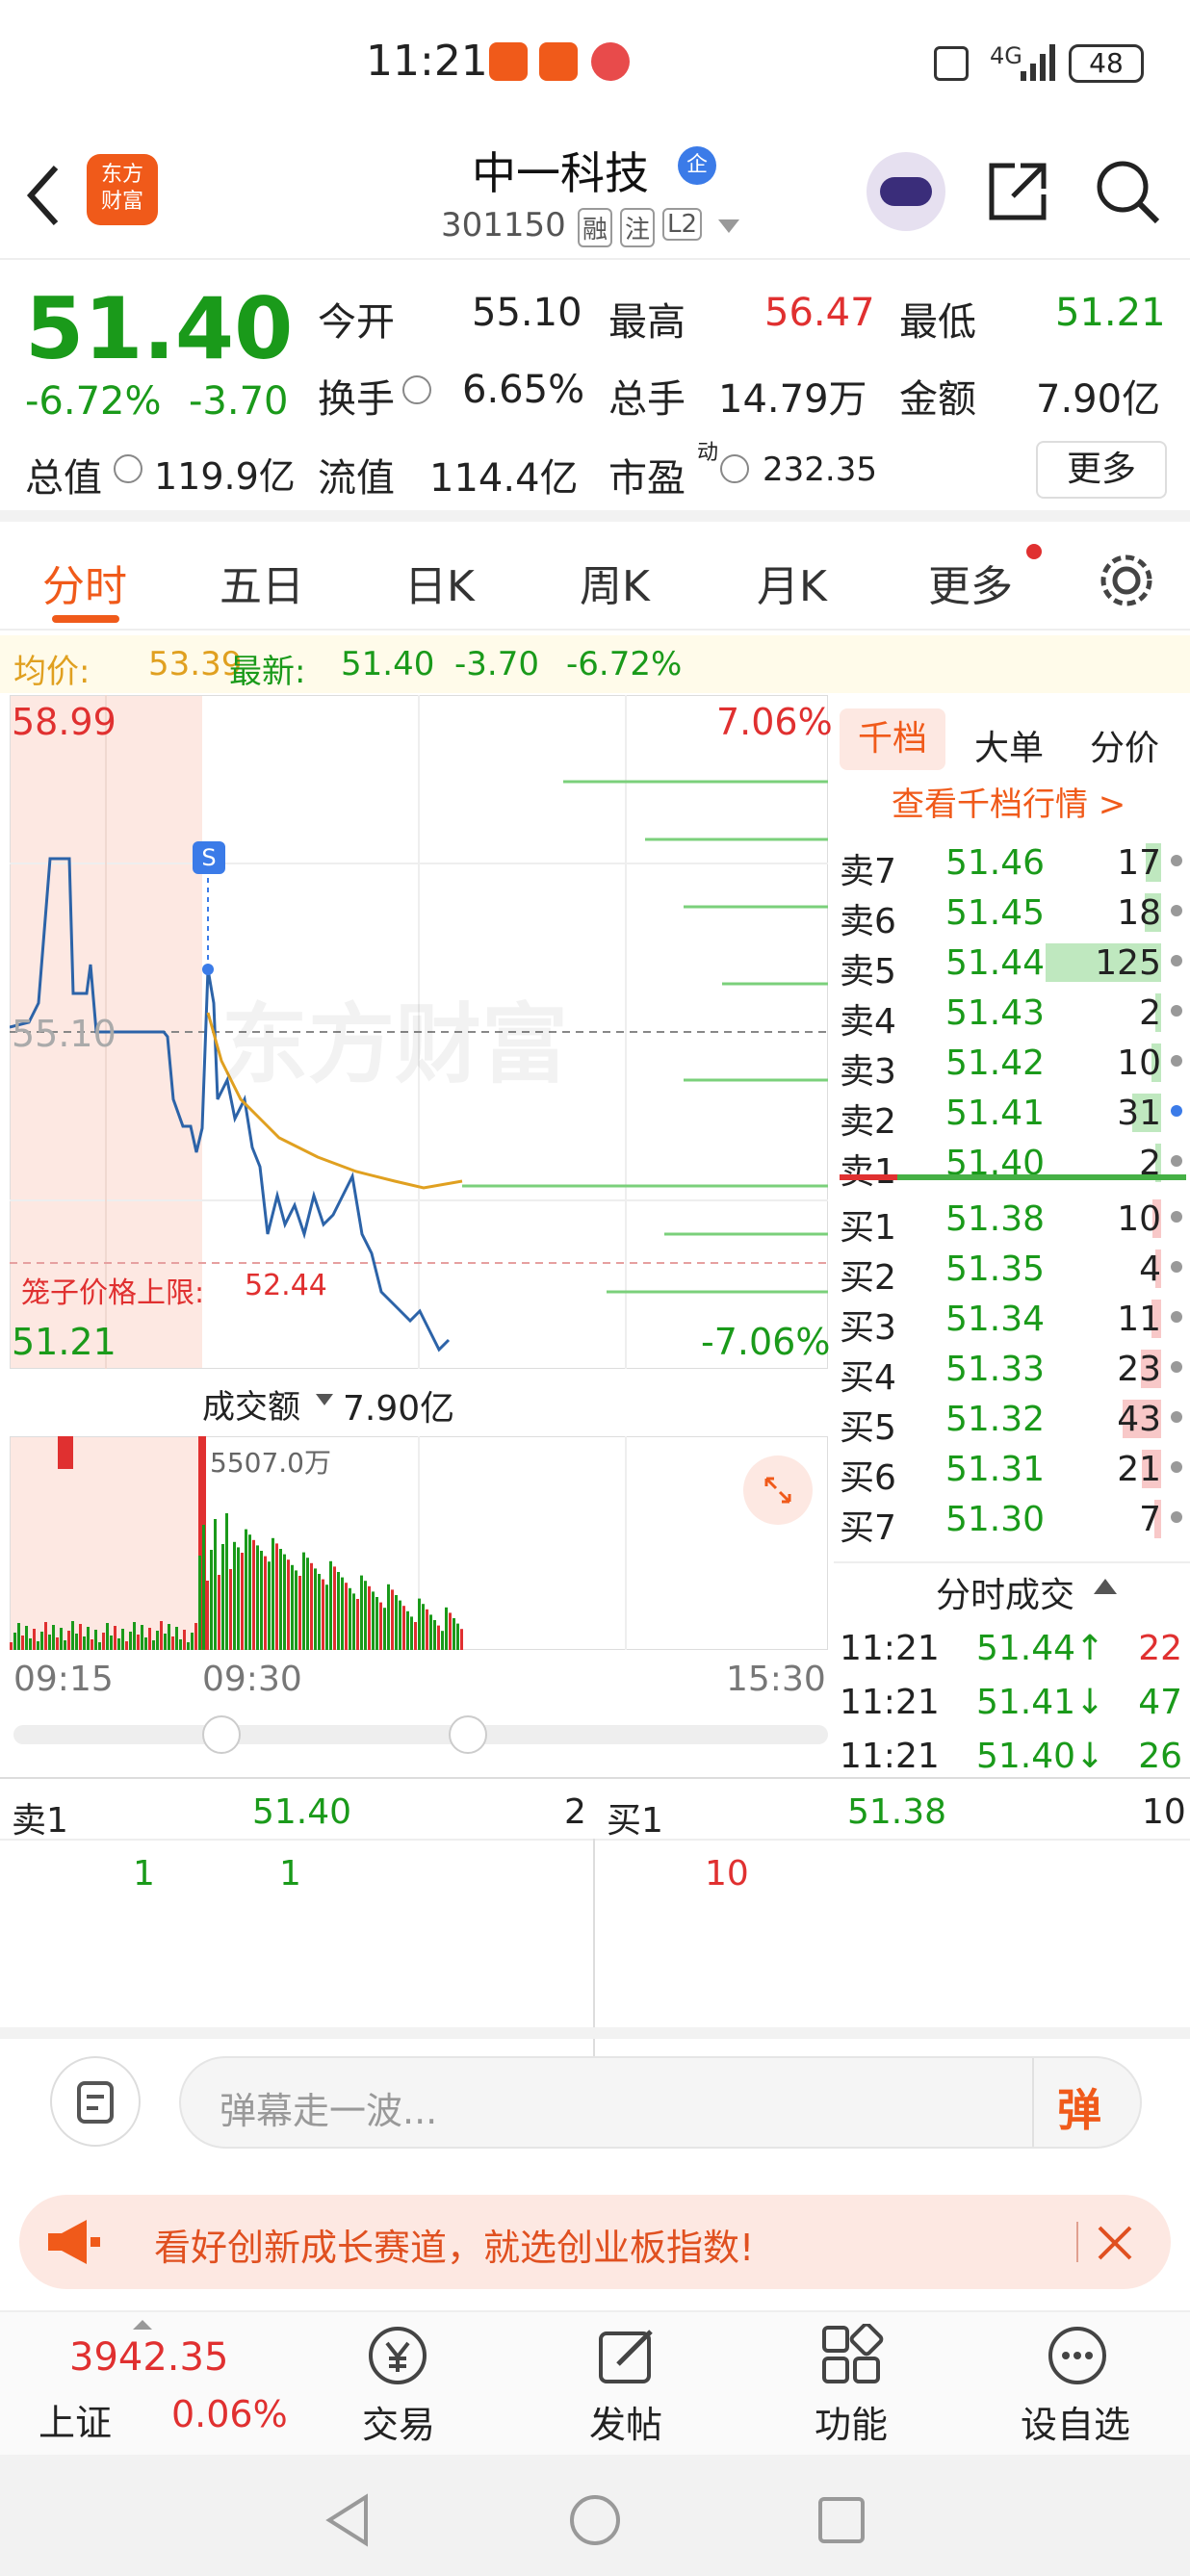  What do you see at coordinates (1013, 1115) in the screenshot?
I see `ask-row: 卖2 51.41 31` at bounding box center [1013, 1115].